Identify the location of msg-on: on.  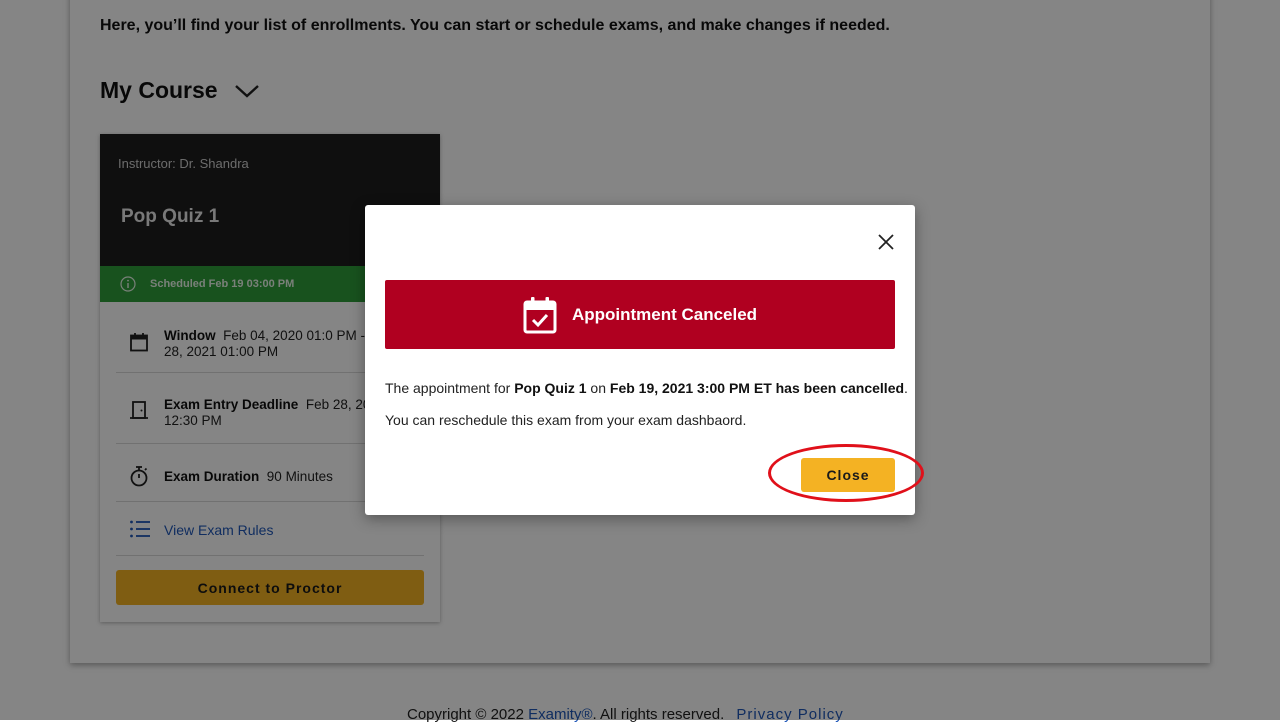
(598, 388).